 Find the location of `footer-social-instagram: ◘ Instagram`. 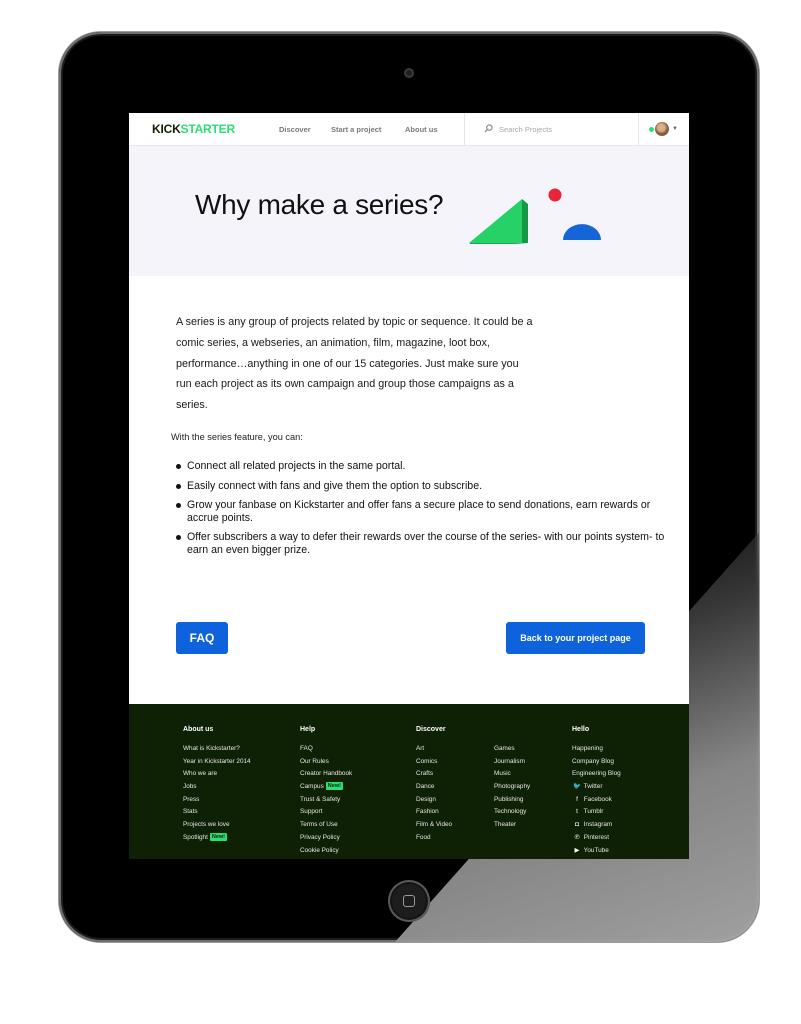

footer-social-instagram: ◘ Instagram is located at coordinates (596, 825).